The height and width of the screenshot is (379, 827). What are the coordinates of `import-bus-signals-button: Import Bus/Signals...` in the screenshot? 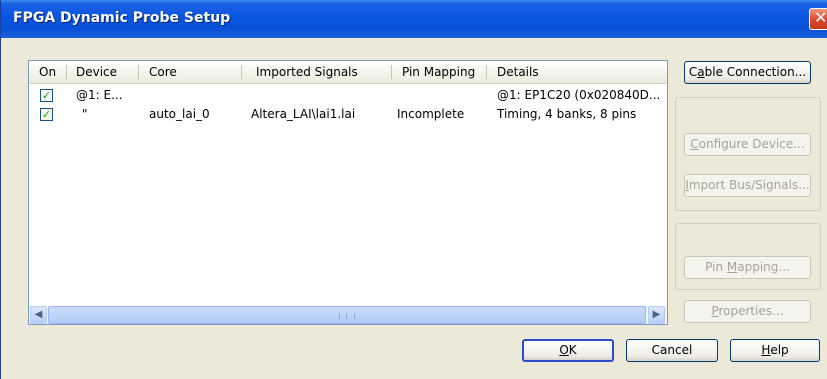 It's located at (747, 185).